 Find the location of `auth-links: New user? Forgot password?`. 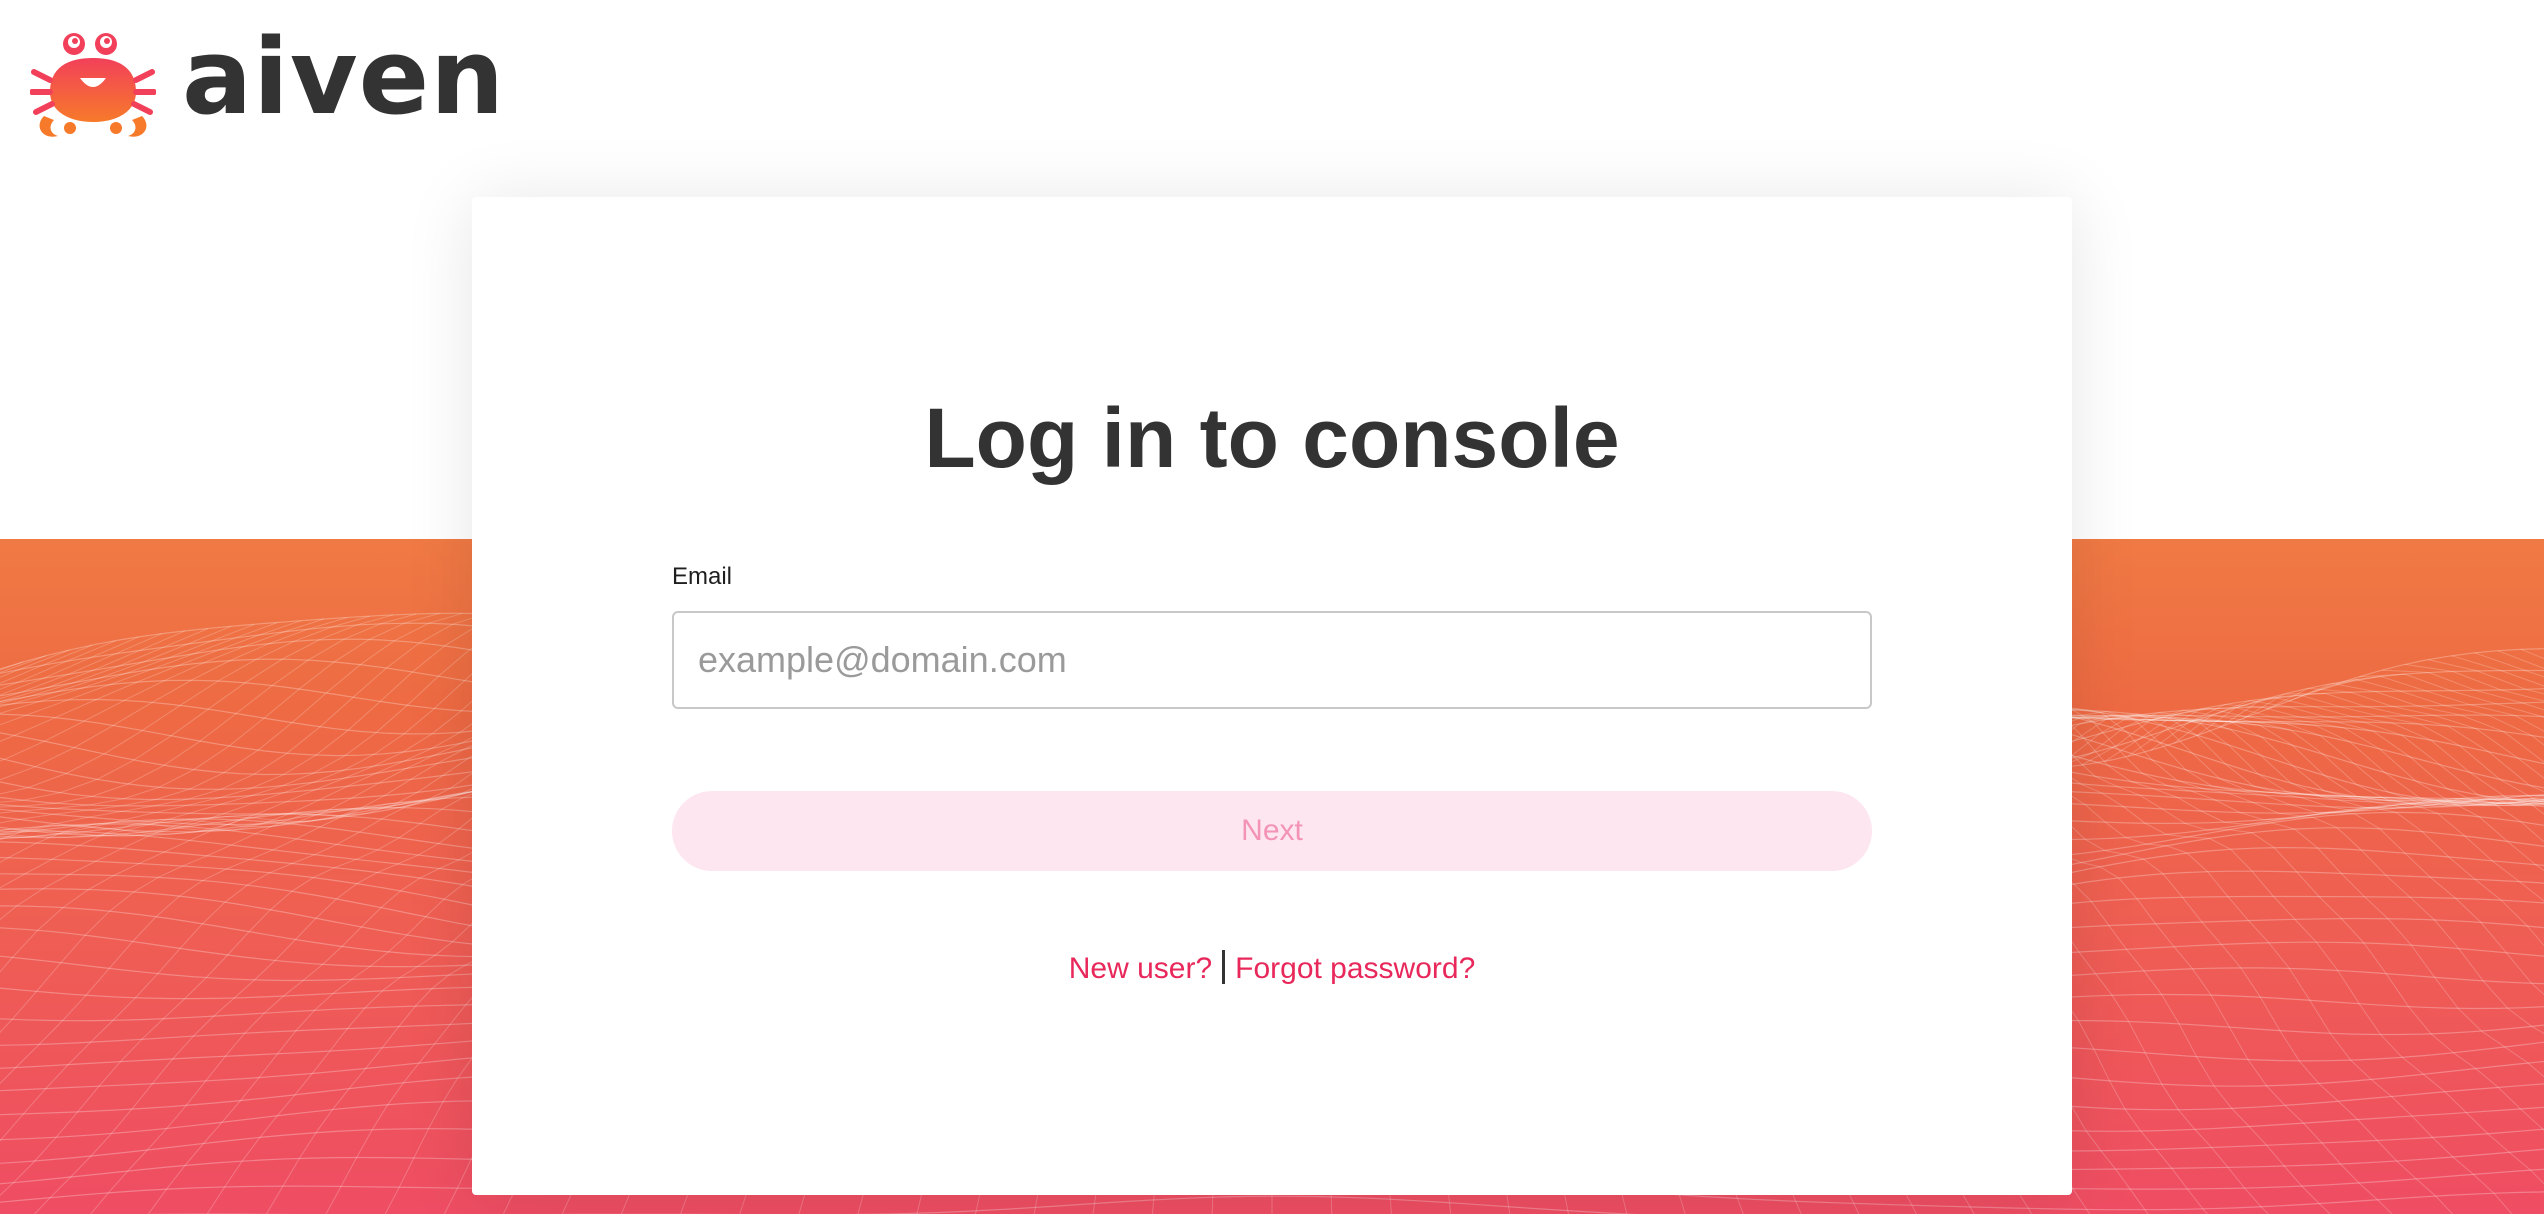

auth-links: New user? Forgot password? is located at coordinates (1272, 967).